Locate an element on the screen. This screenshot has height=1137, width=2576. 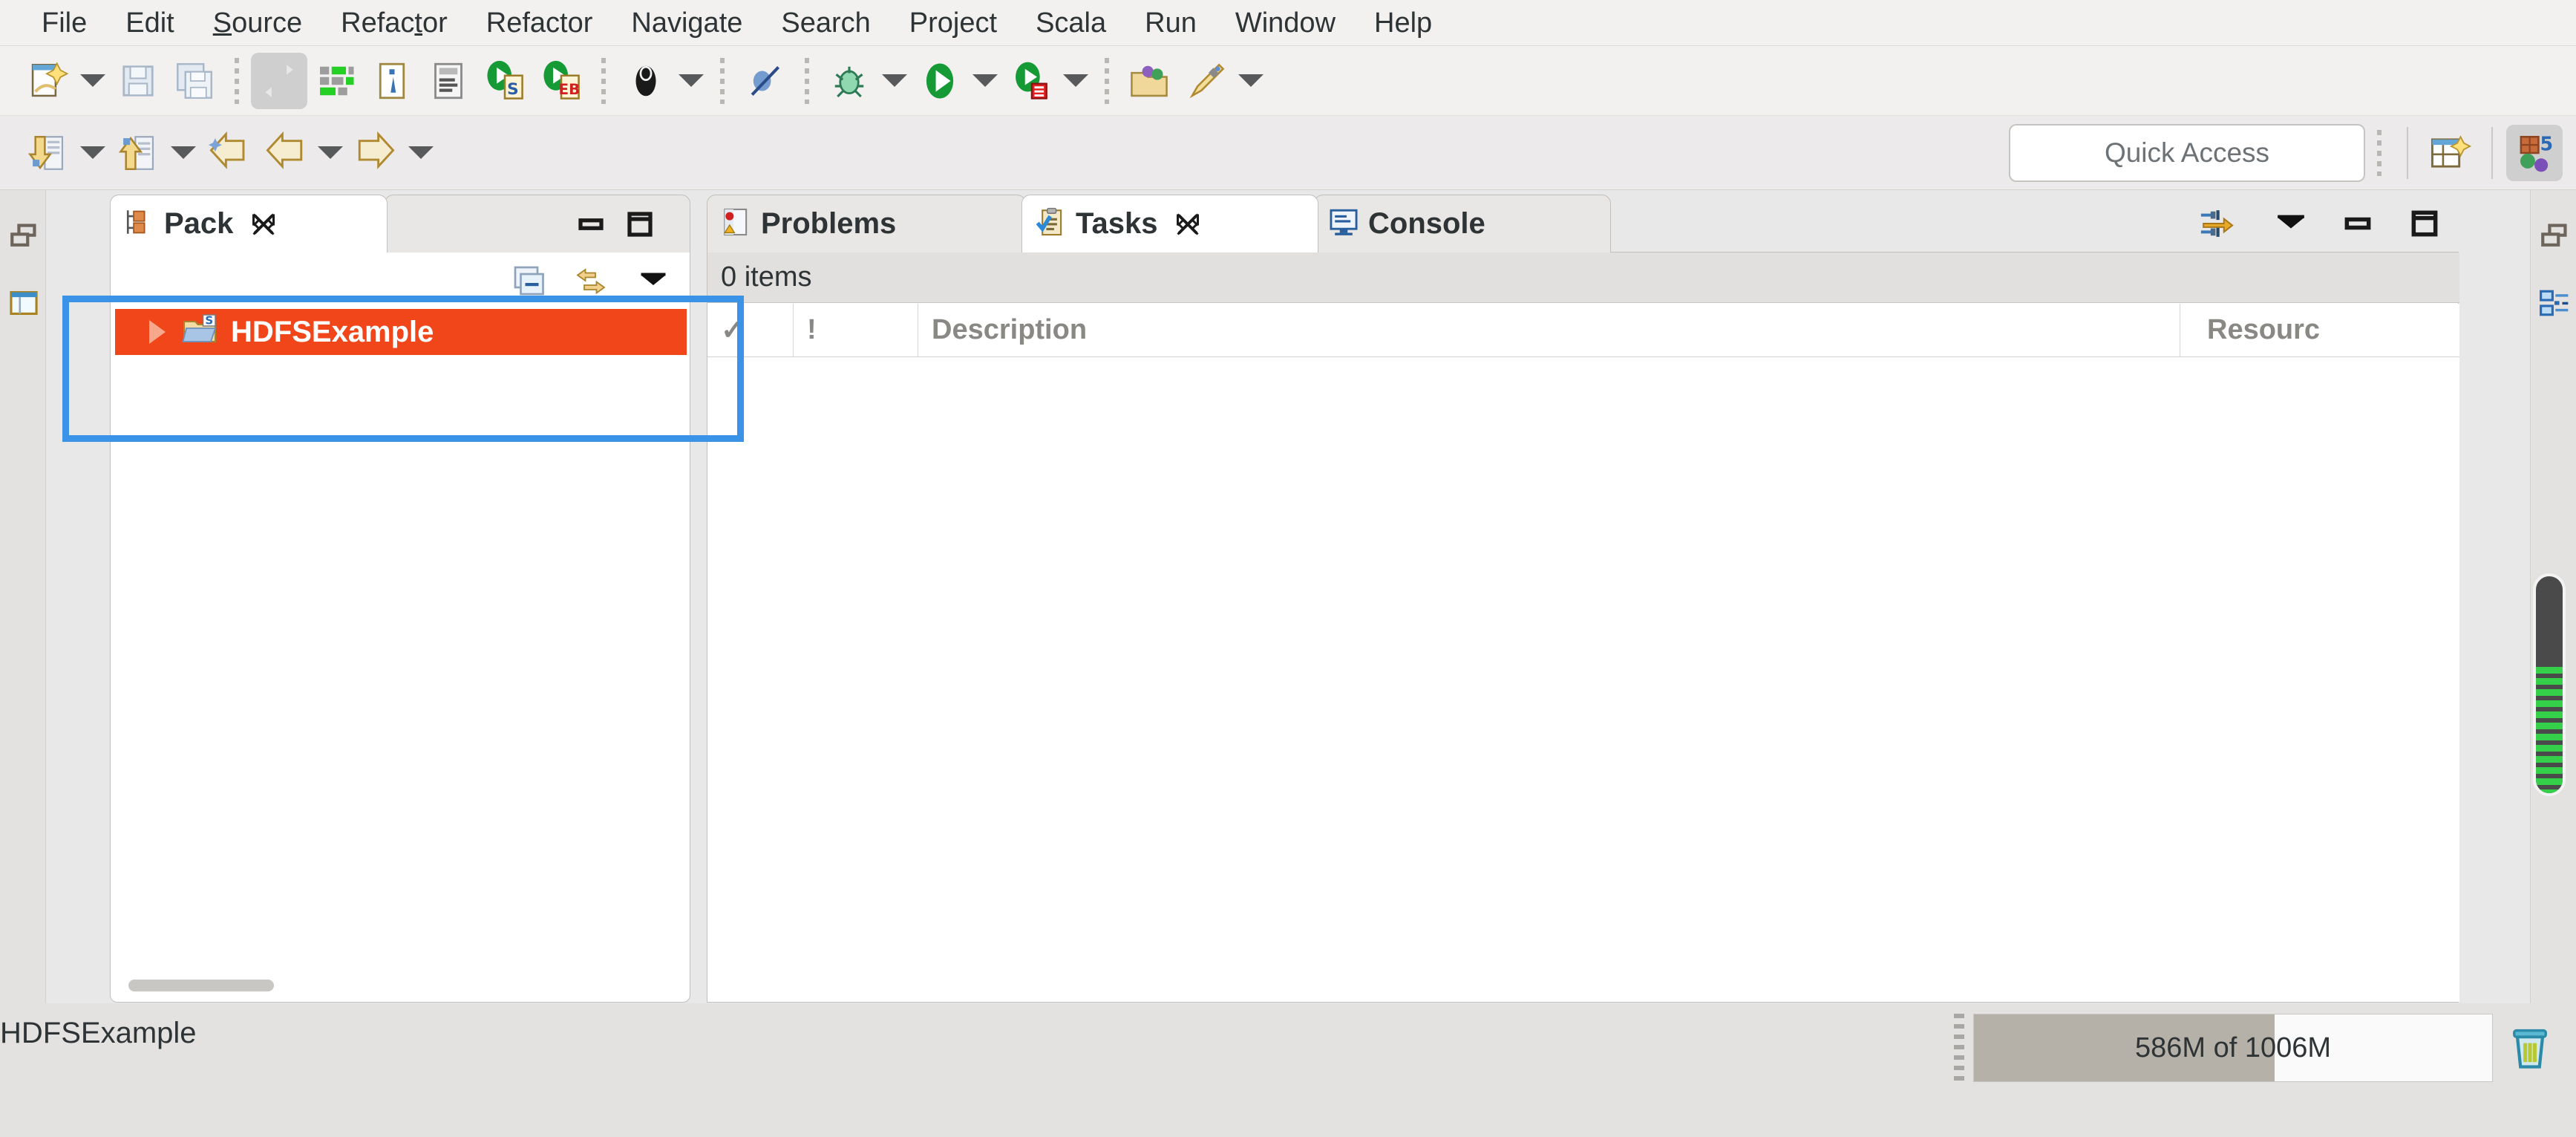
previous-annotation-caret is located at coordinates (93, 153).